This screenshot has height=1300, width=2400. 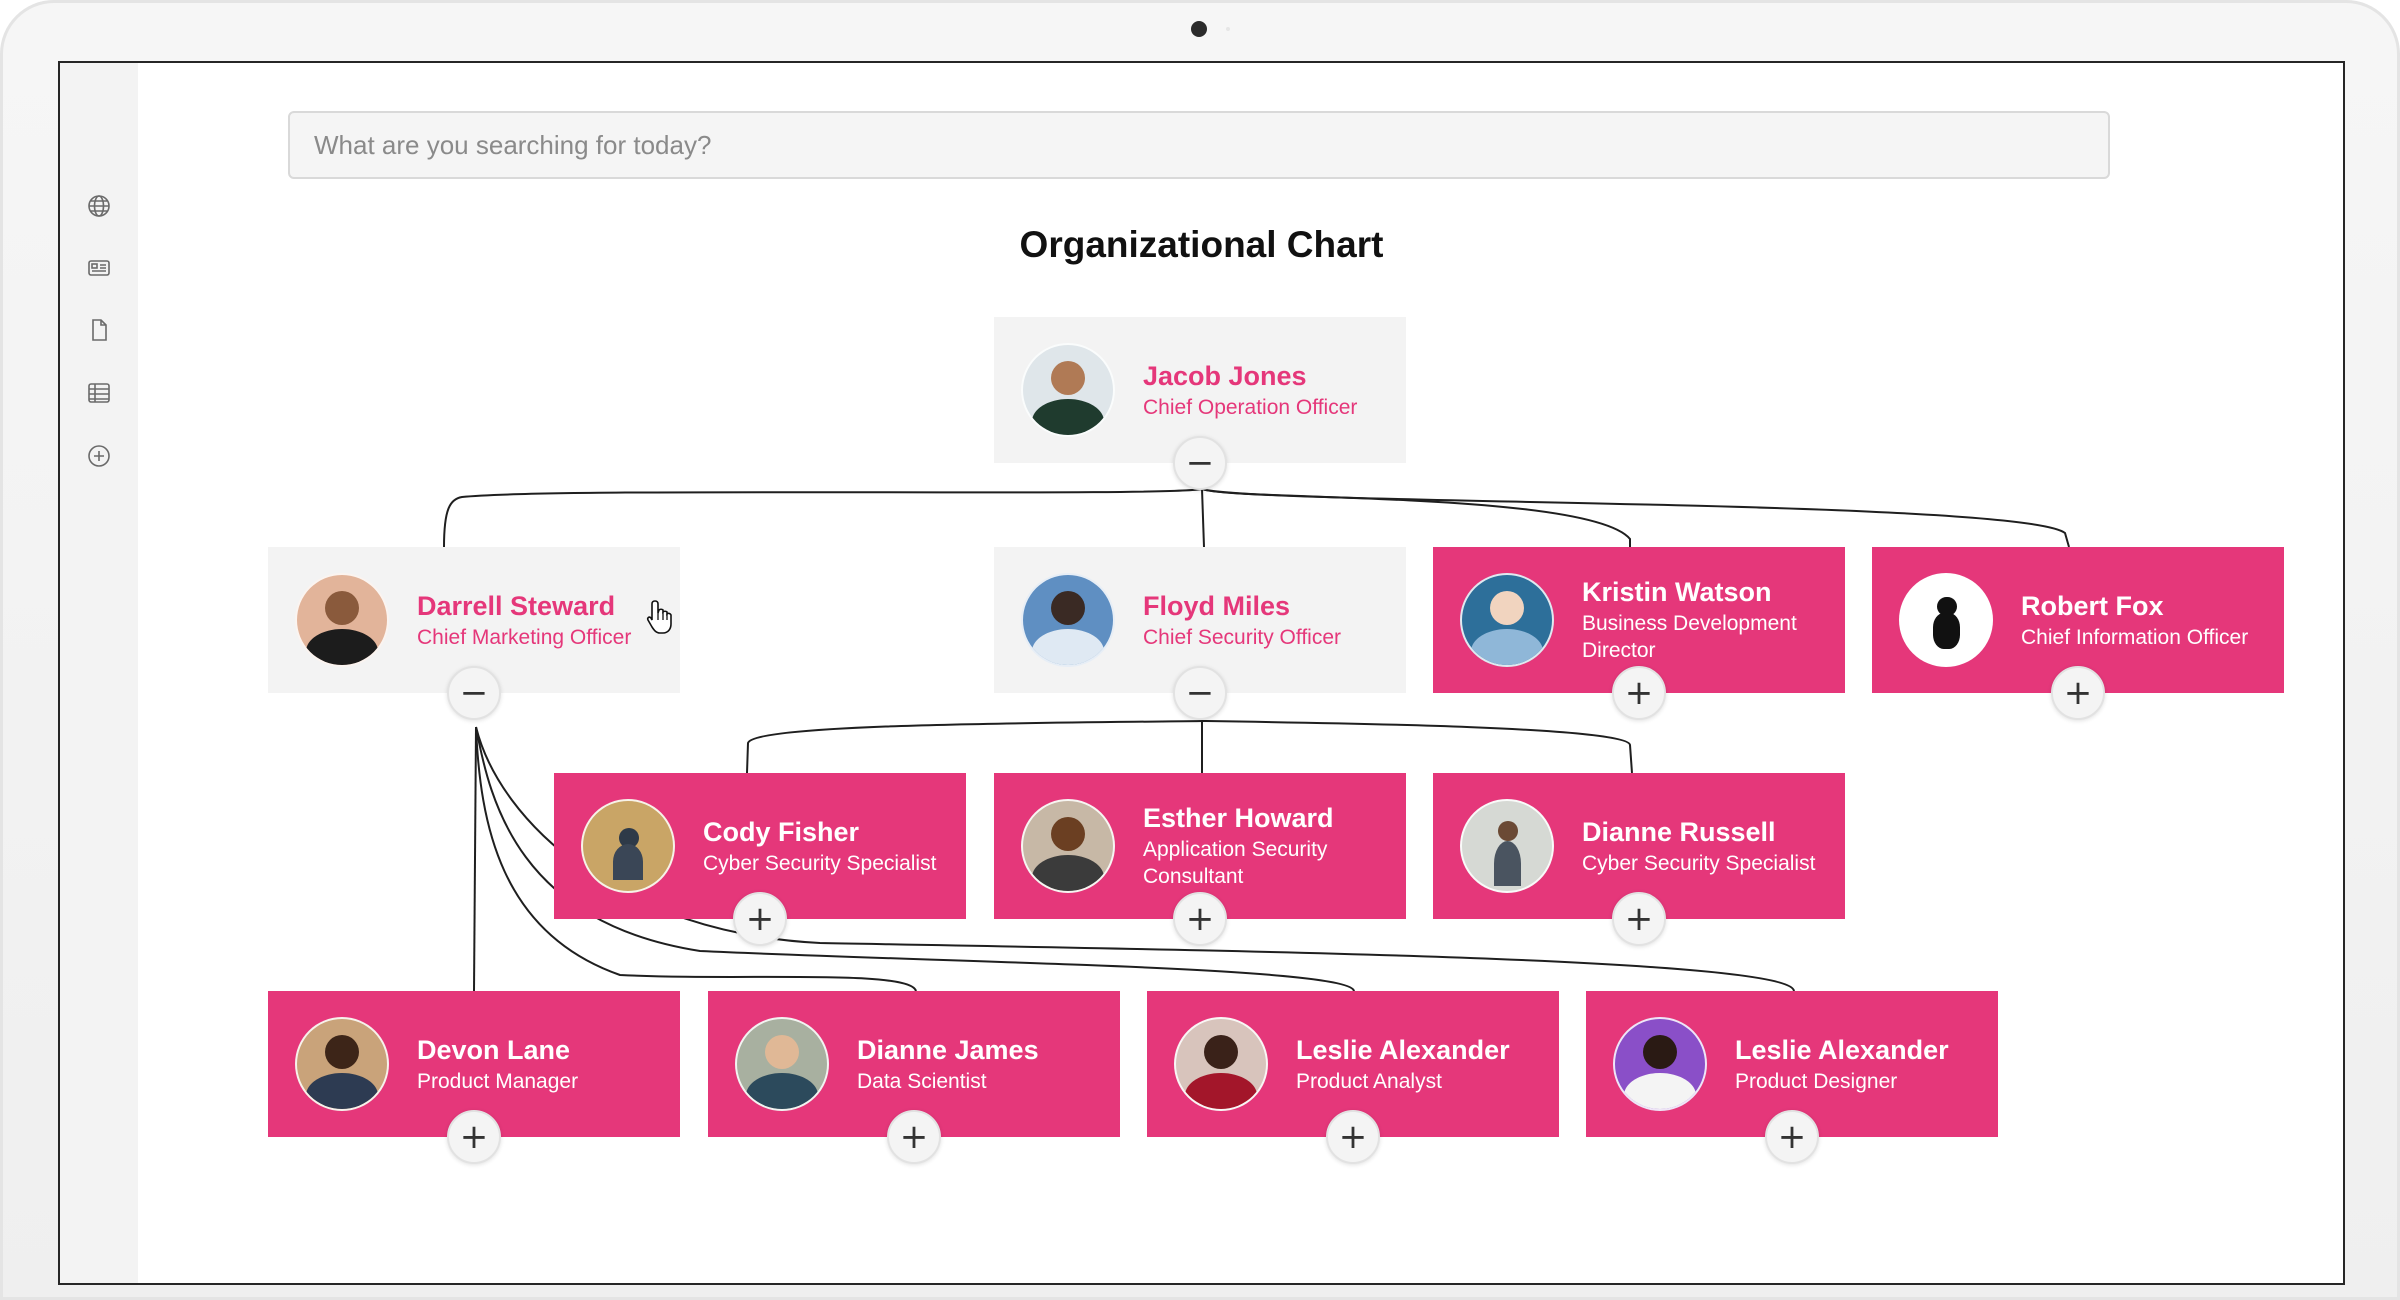 I want to click on collapse-button-darrell-steward: −, so click(x=474, y=693).